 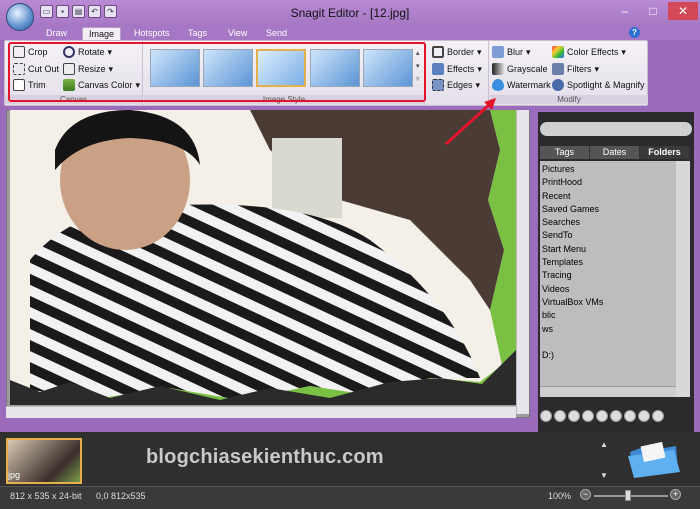 What do you see at coordinates (546, 416) in the screenshot?
I see `filter-icon` at bounding box center [546, 416].